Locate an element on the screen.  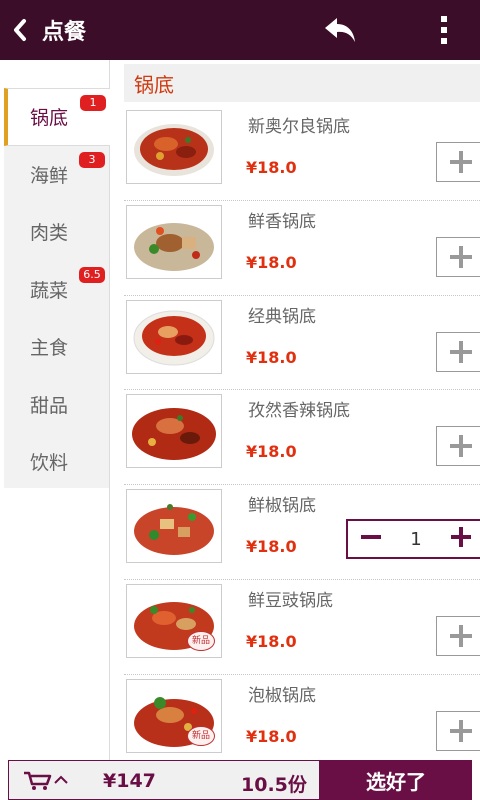
decrement-button is located at coordinates (371, 539).